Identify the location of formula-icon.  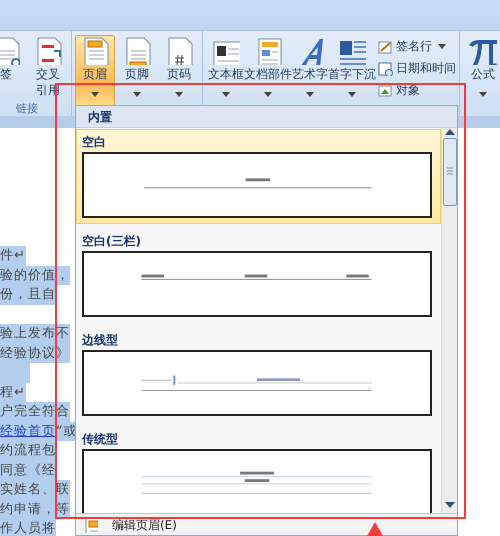
(483, 51).